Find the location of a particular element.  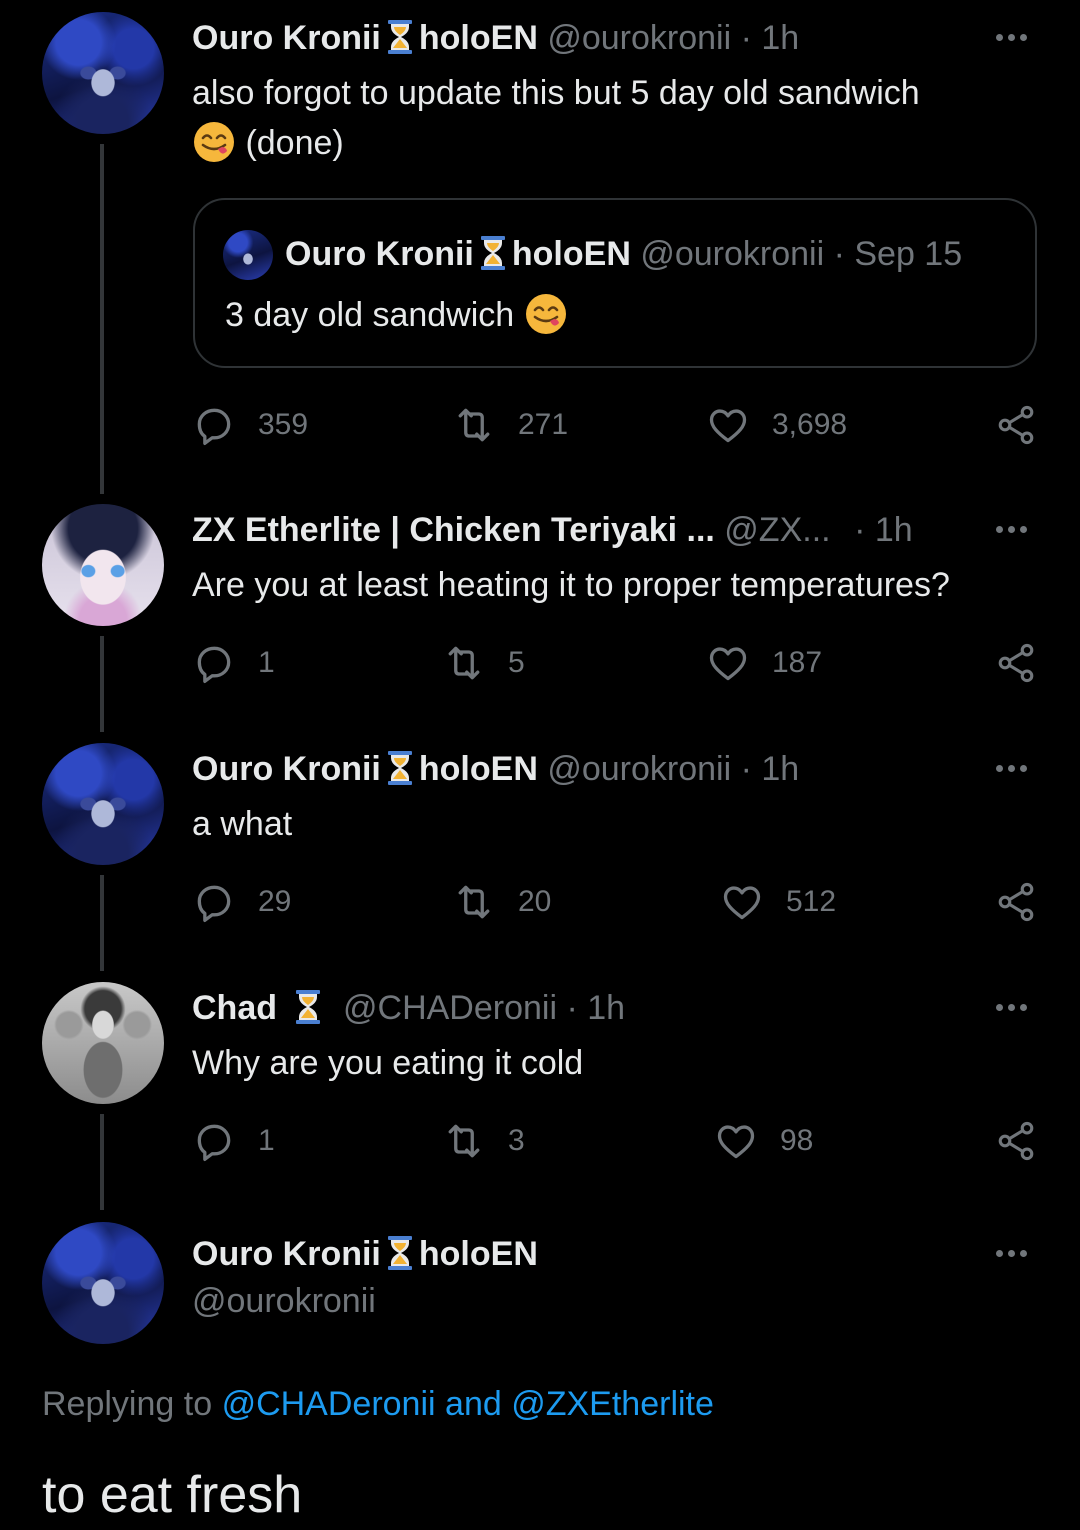

tweet-actions: 1 5 187 is located at coordinates (615, 663).